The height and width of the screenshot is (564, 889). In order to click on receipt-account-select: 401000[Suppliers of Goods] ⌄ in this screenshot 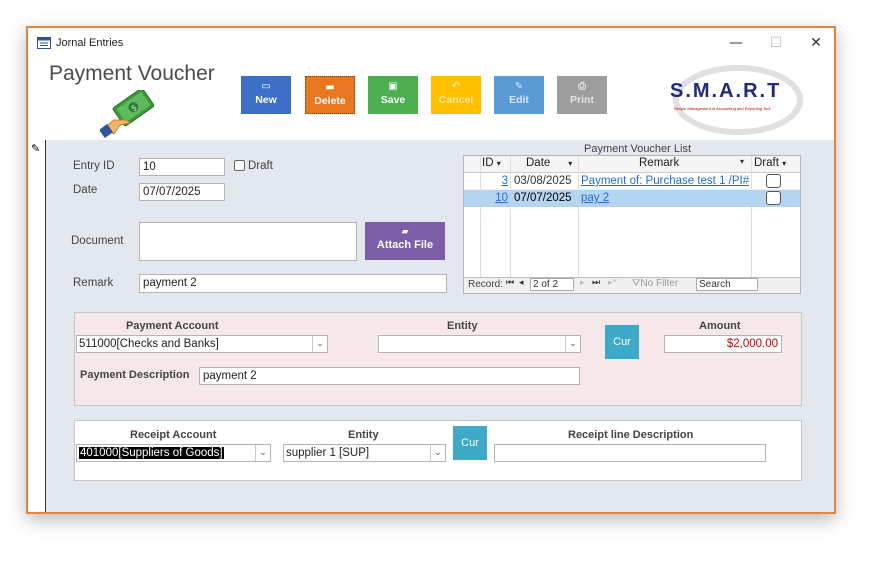, I will do `click(173, 453)`.